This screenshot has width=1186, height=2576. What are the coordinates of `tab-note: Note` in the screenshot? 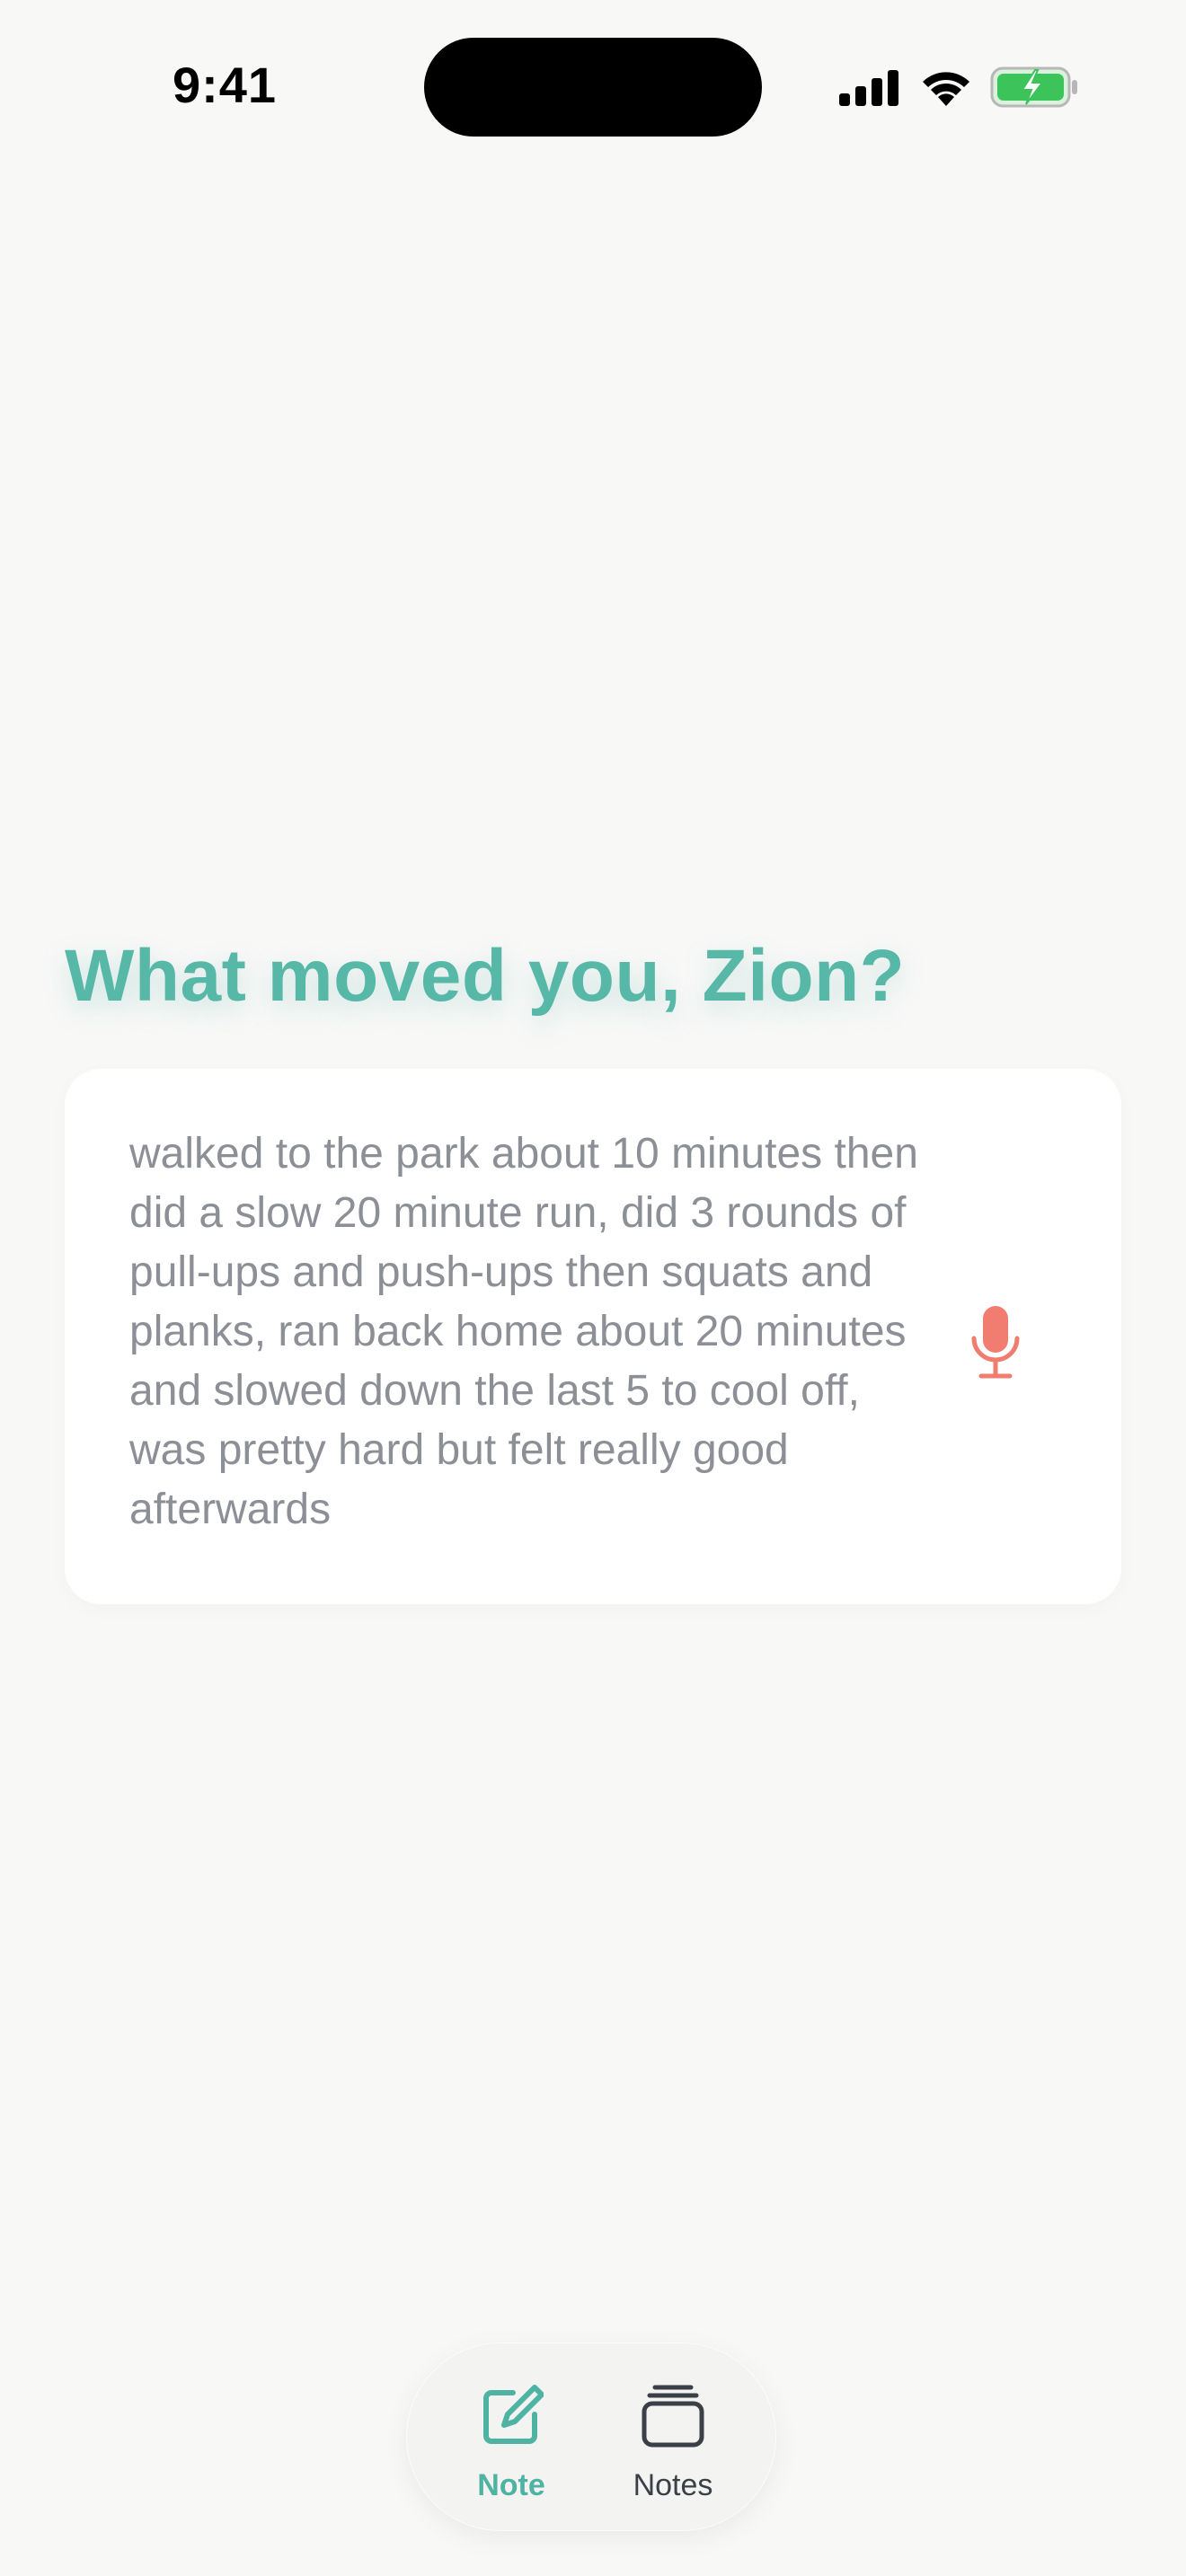 It's located at (511, 2436).